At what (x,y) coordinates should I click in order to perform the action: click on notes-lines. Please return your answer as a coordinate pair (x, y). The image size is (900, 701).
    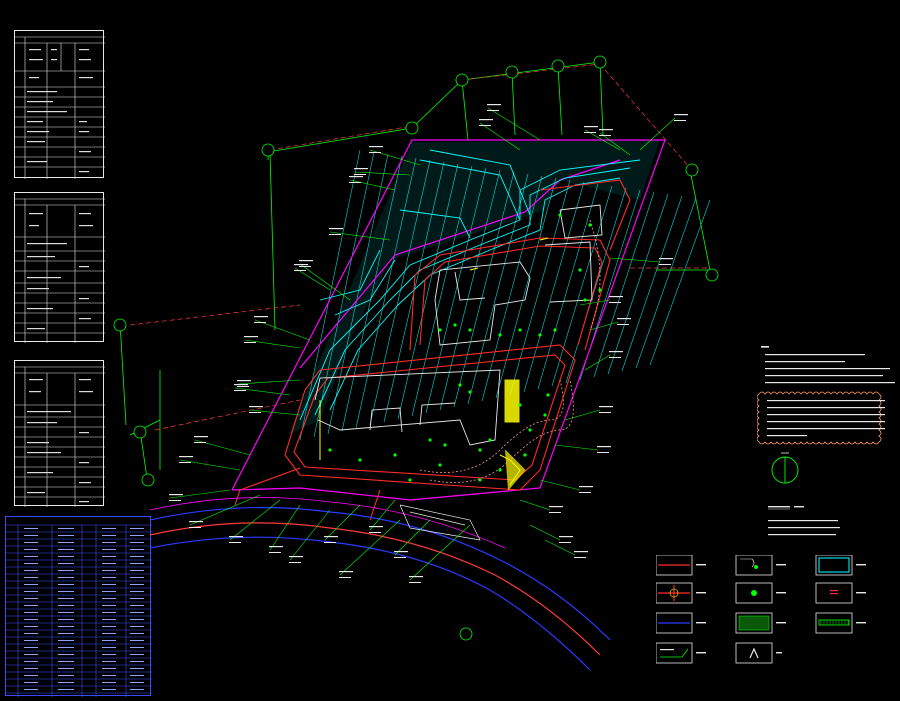
    Looking at the image, I should click on (826, 395).